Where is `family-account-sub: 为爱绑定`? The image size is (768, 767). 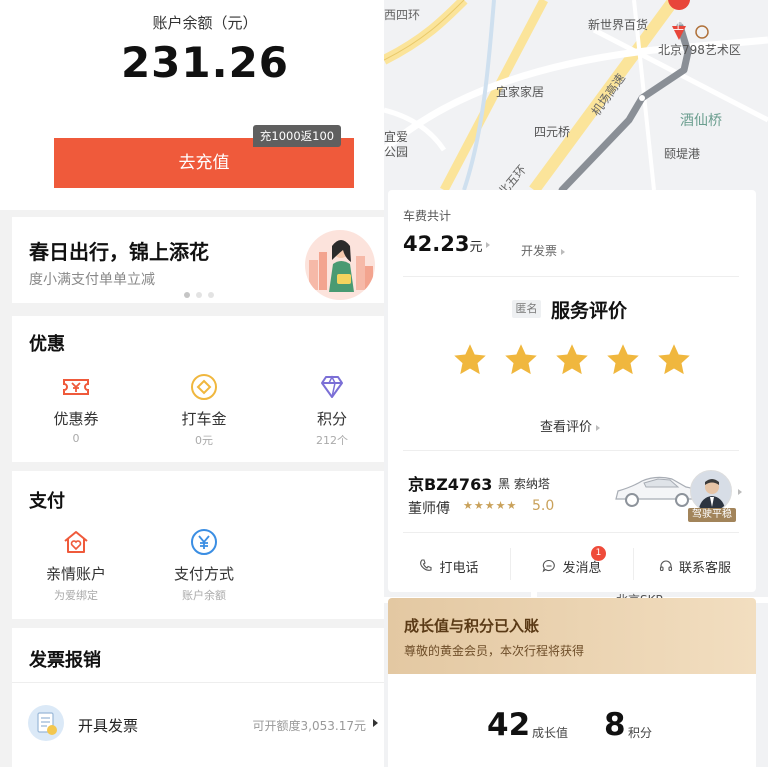 family-account-sub: 为爱绑定 is located at coordinates (76, 595).